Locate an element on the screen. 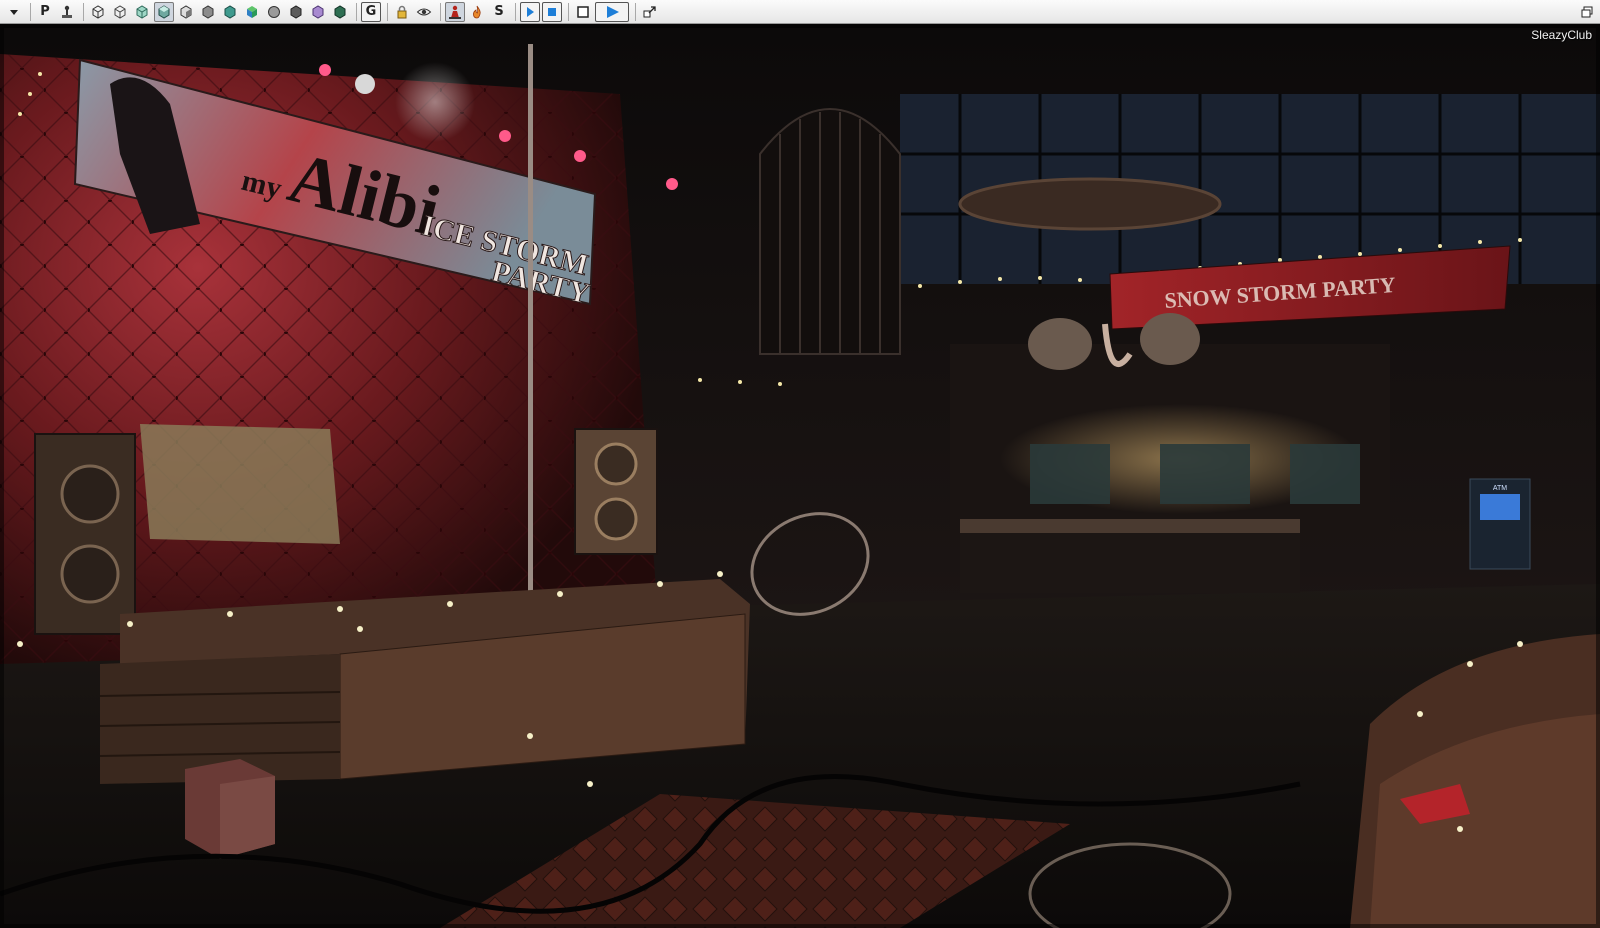  realtime-preview-button is located at coordinates (67, 12).